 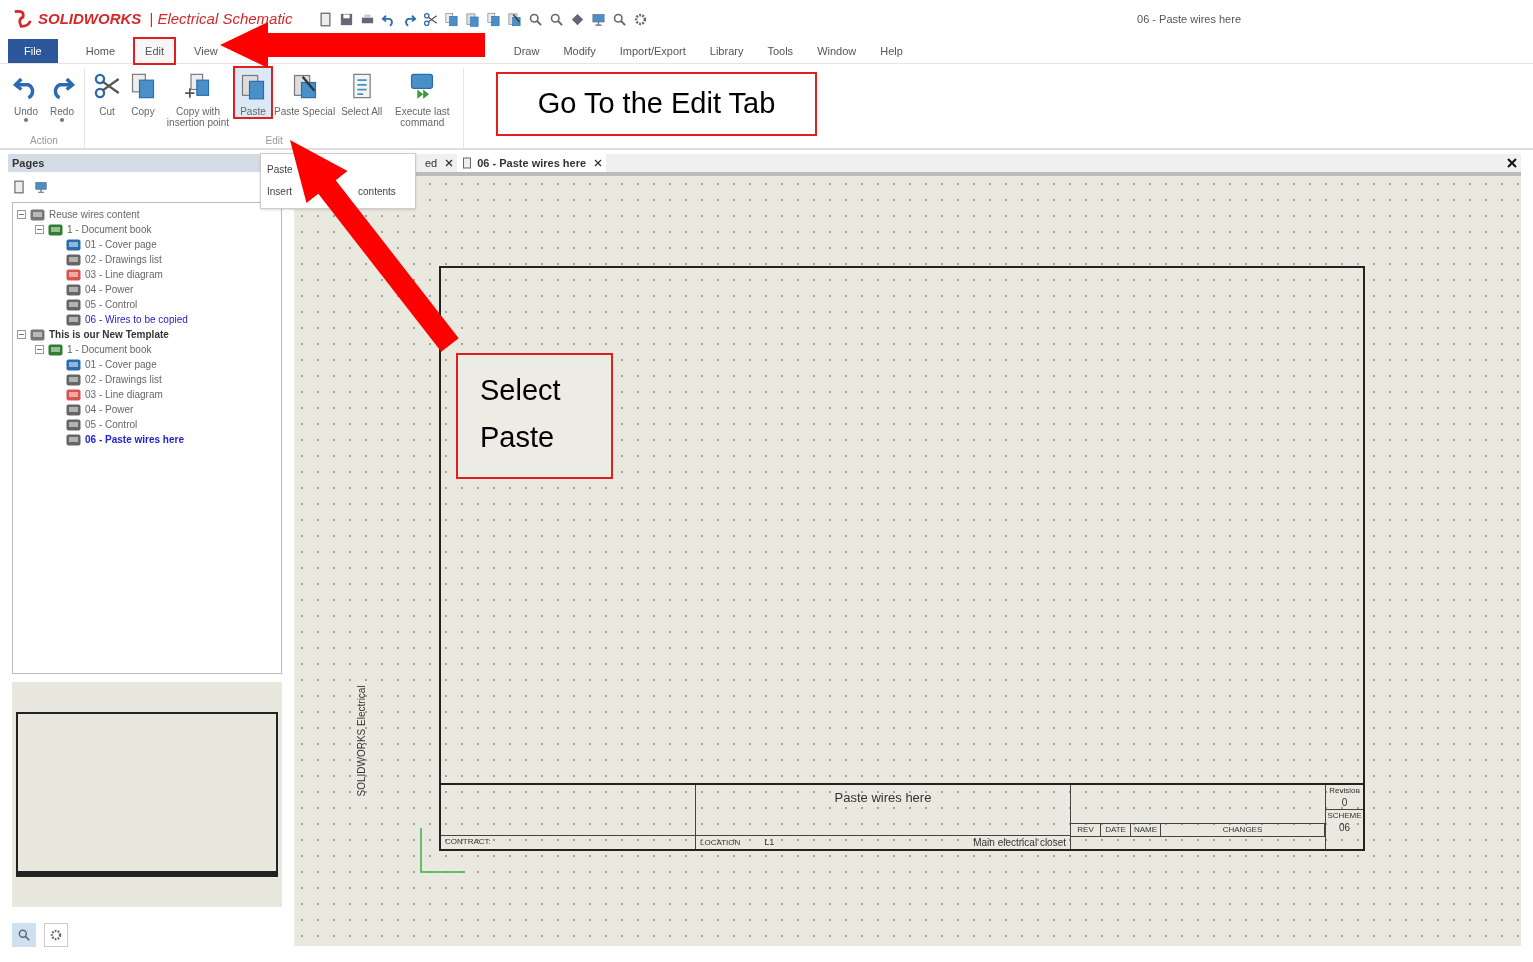 I want to click on menu-tab: Modify, so click(x=579, y=51).